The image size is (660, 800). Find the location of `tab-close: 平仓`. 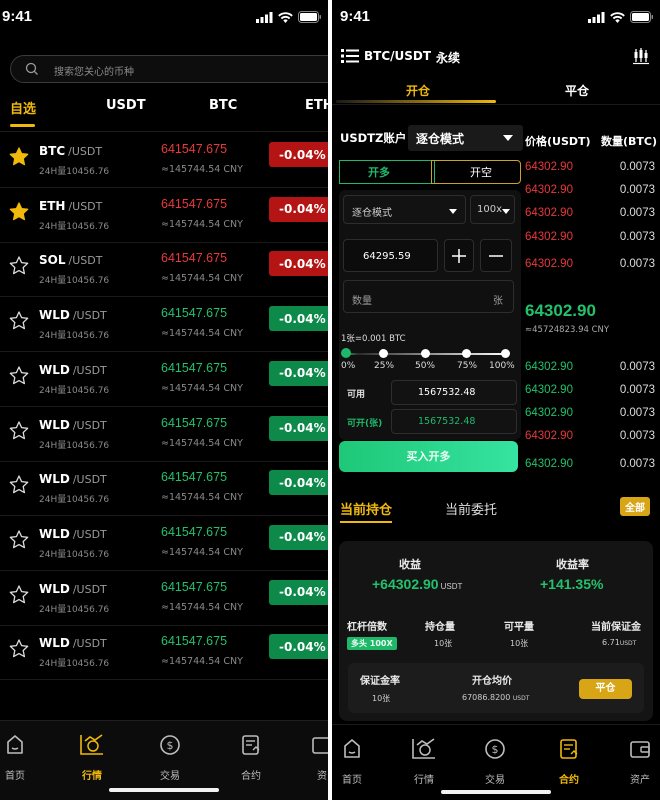

tab-close: 平仓 is located at coordinates (577, 90).